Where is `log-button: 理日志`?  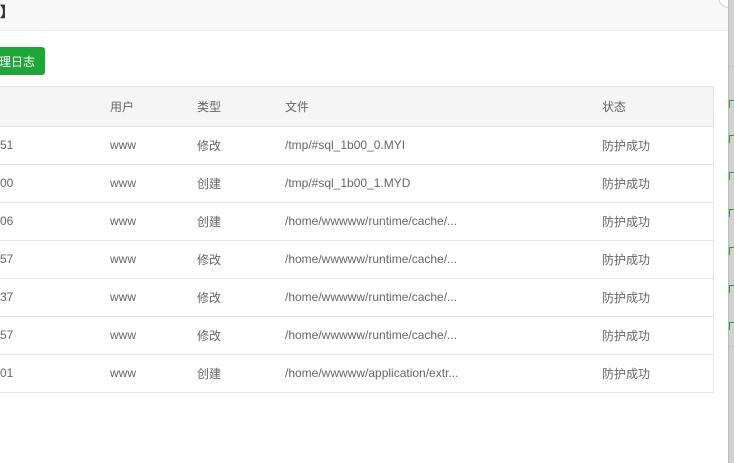 log-button: 理日志 is located at coordinates (22, 61).